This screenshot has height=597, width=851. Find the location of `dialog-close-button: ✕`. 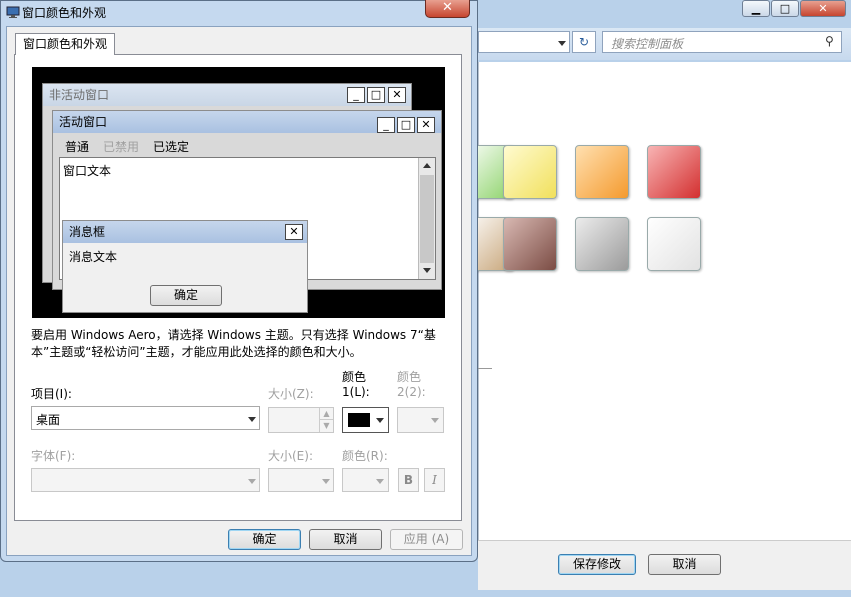

dialog-close-button: ✕ is located at coordinates (447, 9).